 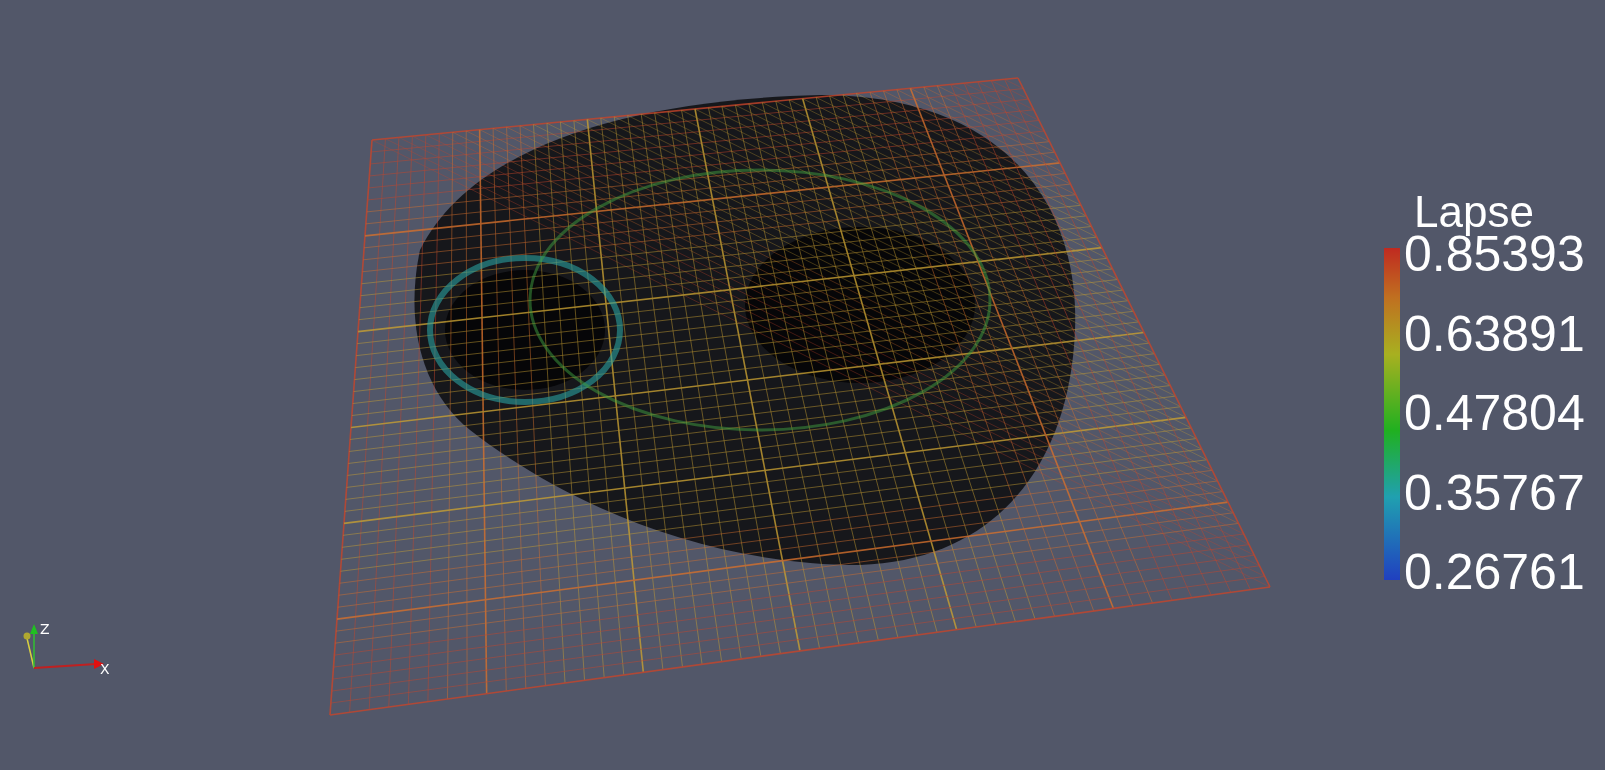 What do you see at coordinates (105, 669) in the screenshot?
I see `axis-label: X` at bounding box center [105, 669].